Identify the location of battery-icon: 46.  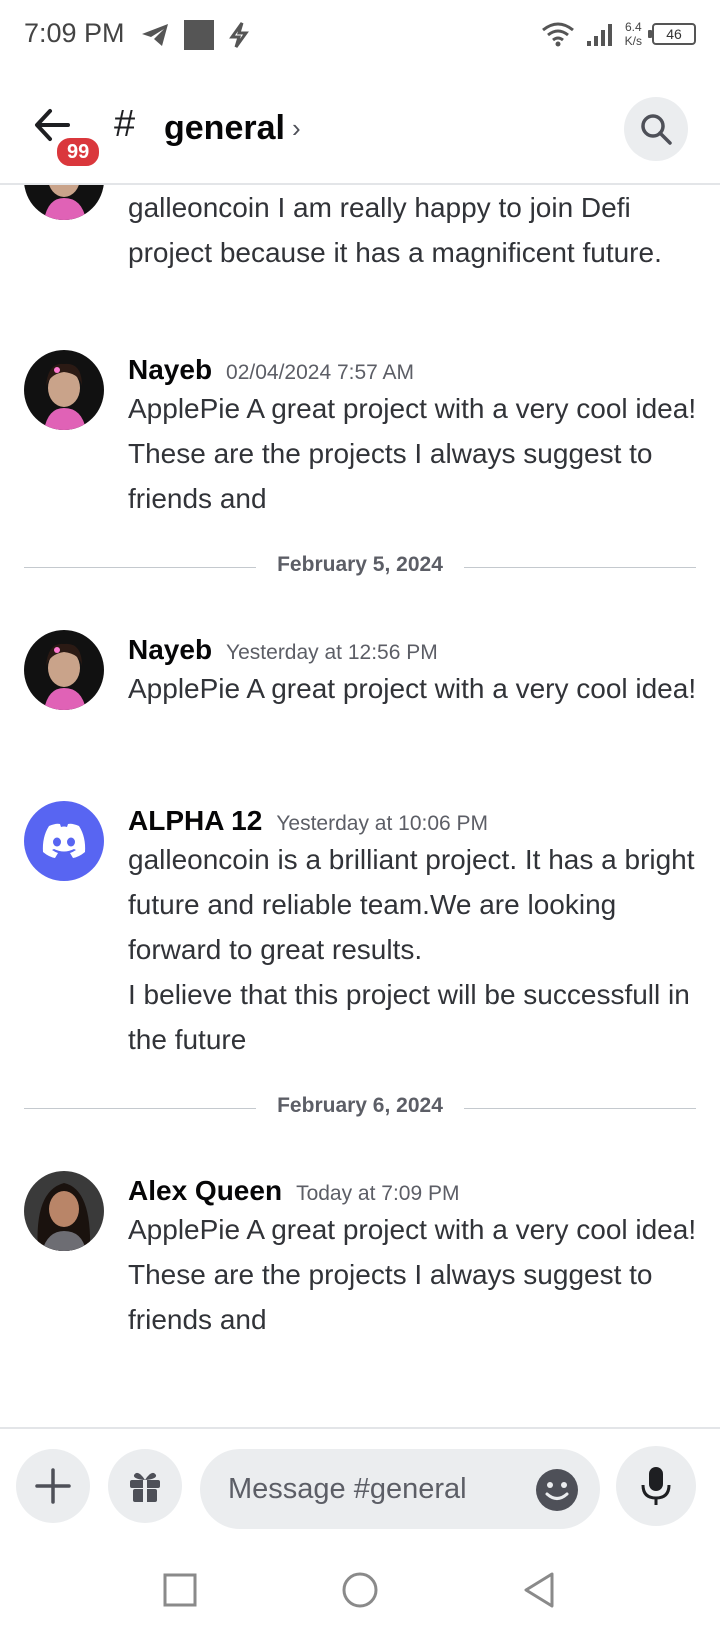
(672, 34).